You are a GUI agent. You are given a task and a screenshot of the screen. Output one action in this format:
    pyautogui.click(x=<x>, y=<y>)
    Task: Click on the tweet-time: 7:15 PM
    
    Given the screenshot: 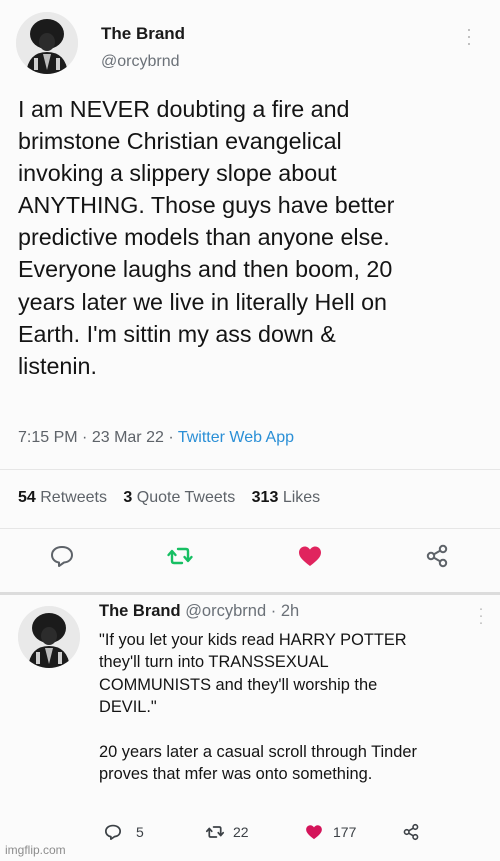 What is the action you would take?
    pyautogui.click(x=48, y=437)
    